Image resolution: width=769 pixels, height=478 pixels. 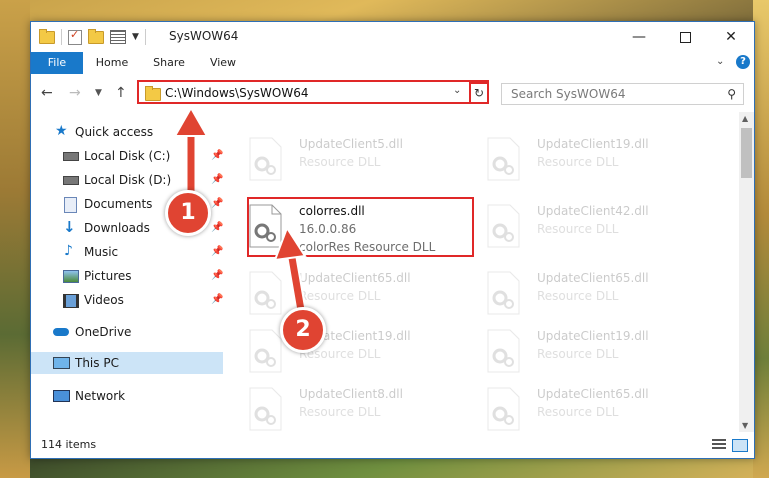 What do you see at coordinates (100, 396) in the screenshot?
I see `sidebar-item-label: Network` at bounding box center [100, 396].